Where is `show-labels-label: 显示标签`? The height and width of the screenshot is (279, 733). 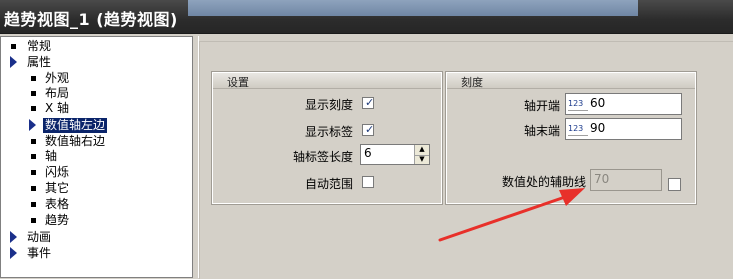
show-labels-label: 显示标签 is located at coordinates (328, 132).